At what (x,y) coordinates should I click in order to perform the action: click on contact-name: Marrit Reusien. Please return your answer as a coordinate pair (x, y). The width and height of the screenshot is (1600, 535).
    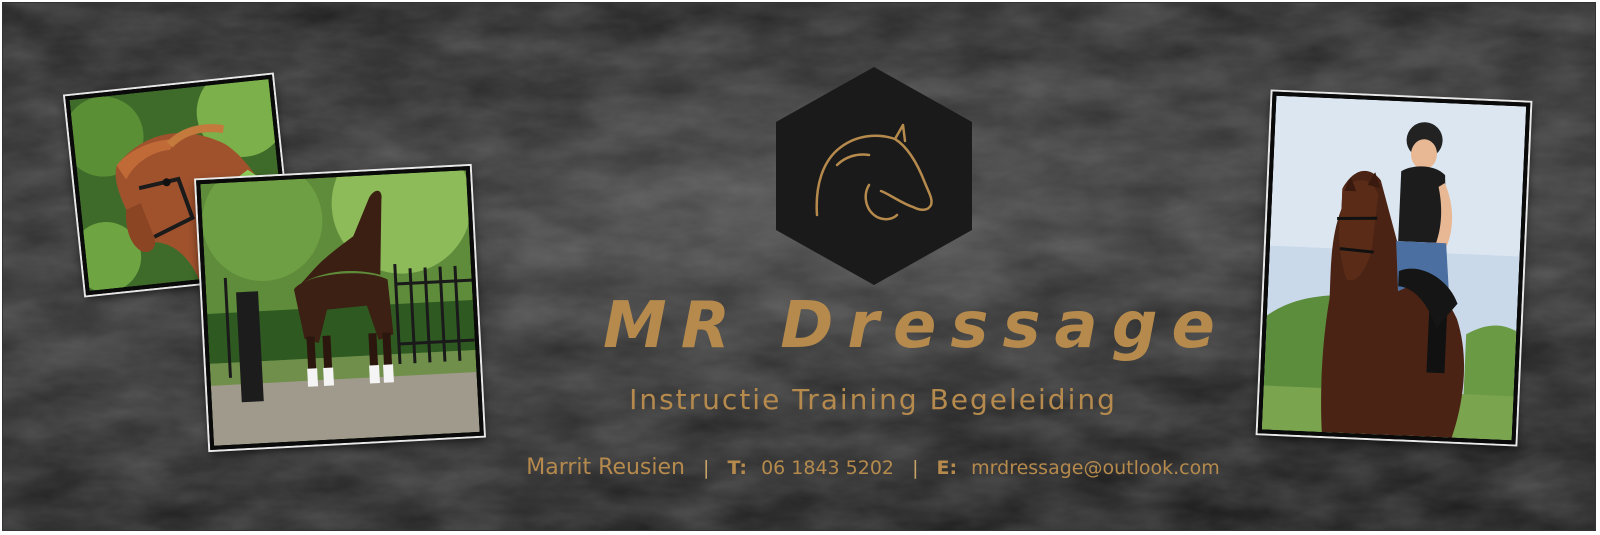
    Looking at the image, I should click on (605, 467).